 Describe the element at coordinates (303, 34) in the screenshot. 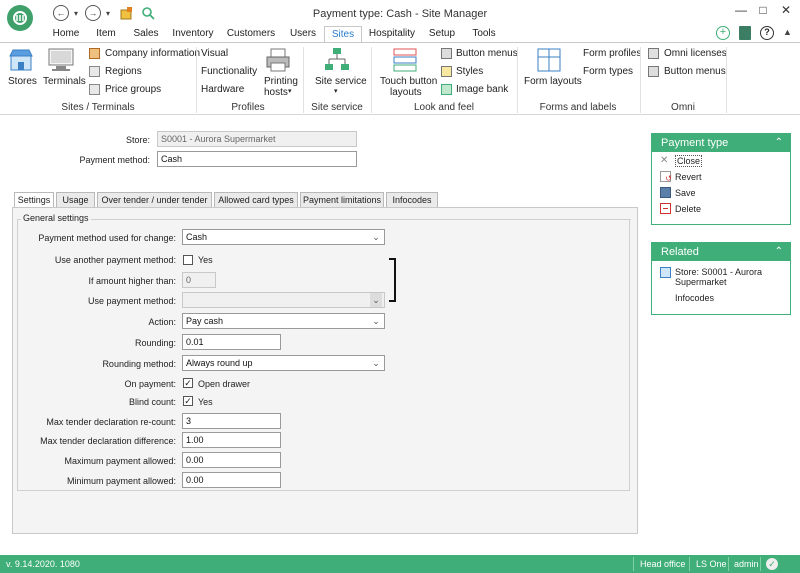

I see `tab-users: Users` at that location.